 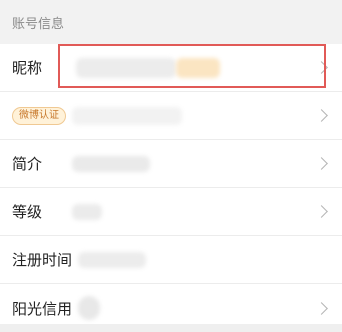 I want to click on verification-row: 微博认证, so click(x=171, y=116).